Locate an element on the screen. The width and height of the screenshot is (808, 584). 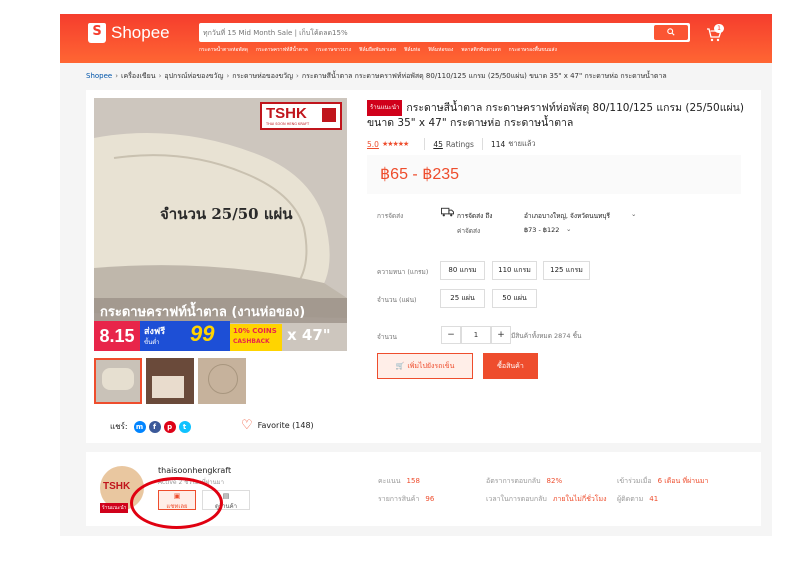
option-50-sheets: 50 แผ่น is located at coordinates (514, 298).